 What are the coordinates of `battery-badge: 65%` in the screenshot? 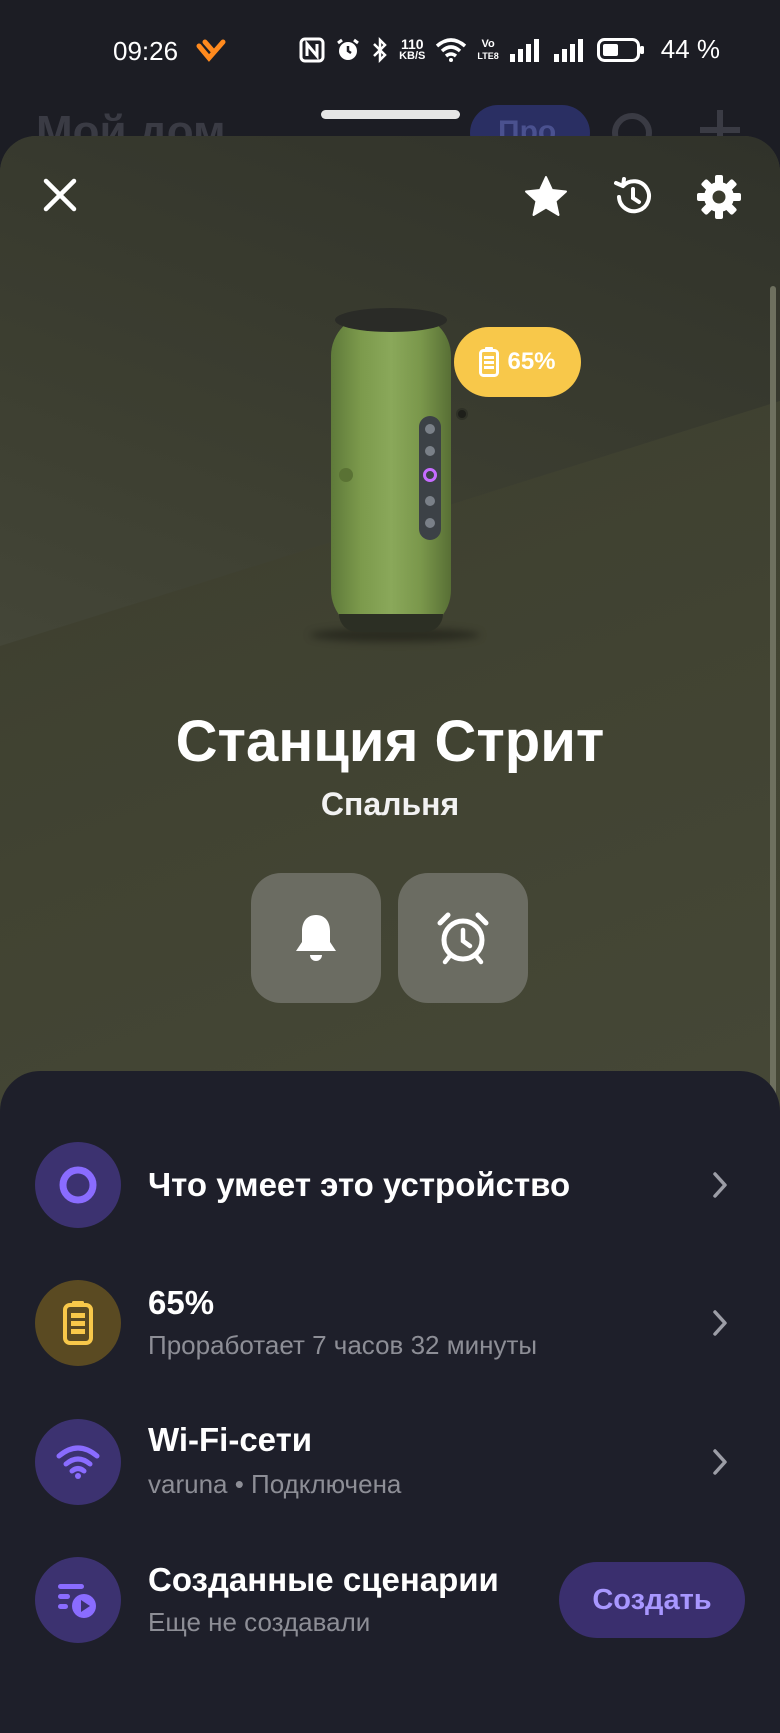 It's located at (517, 362).